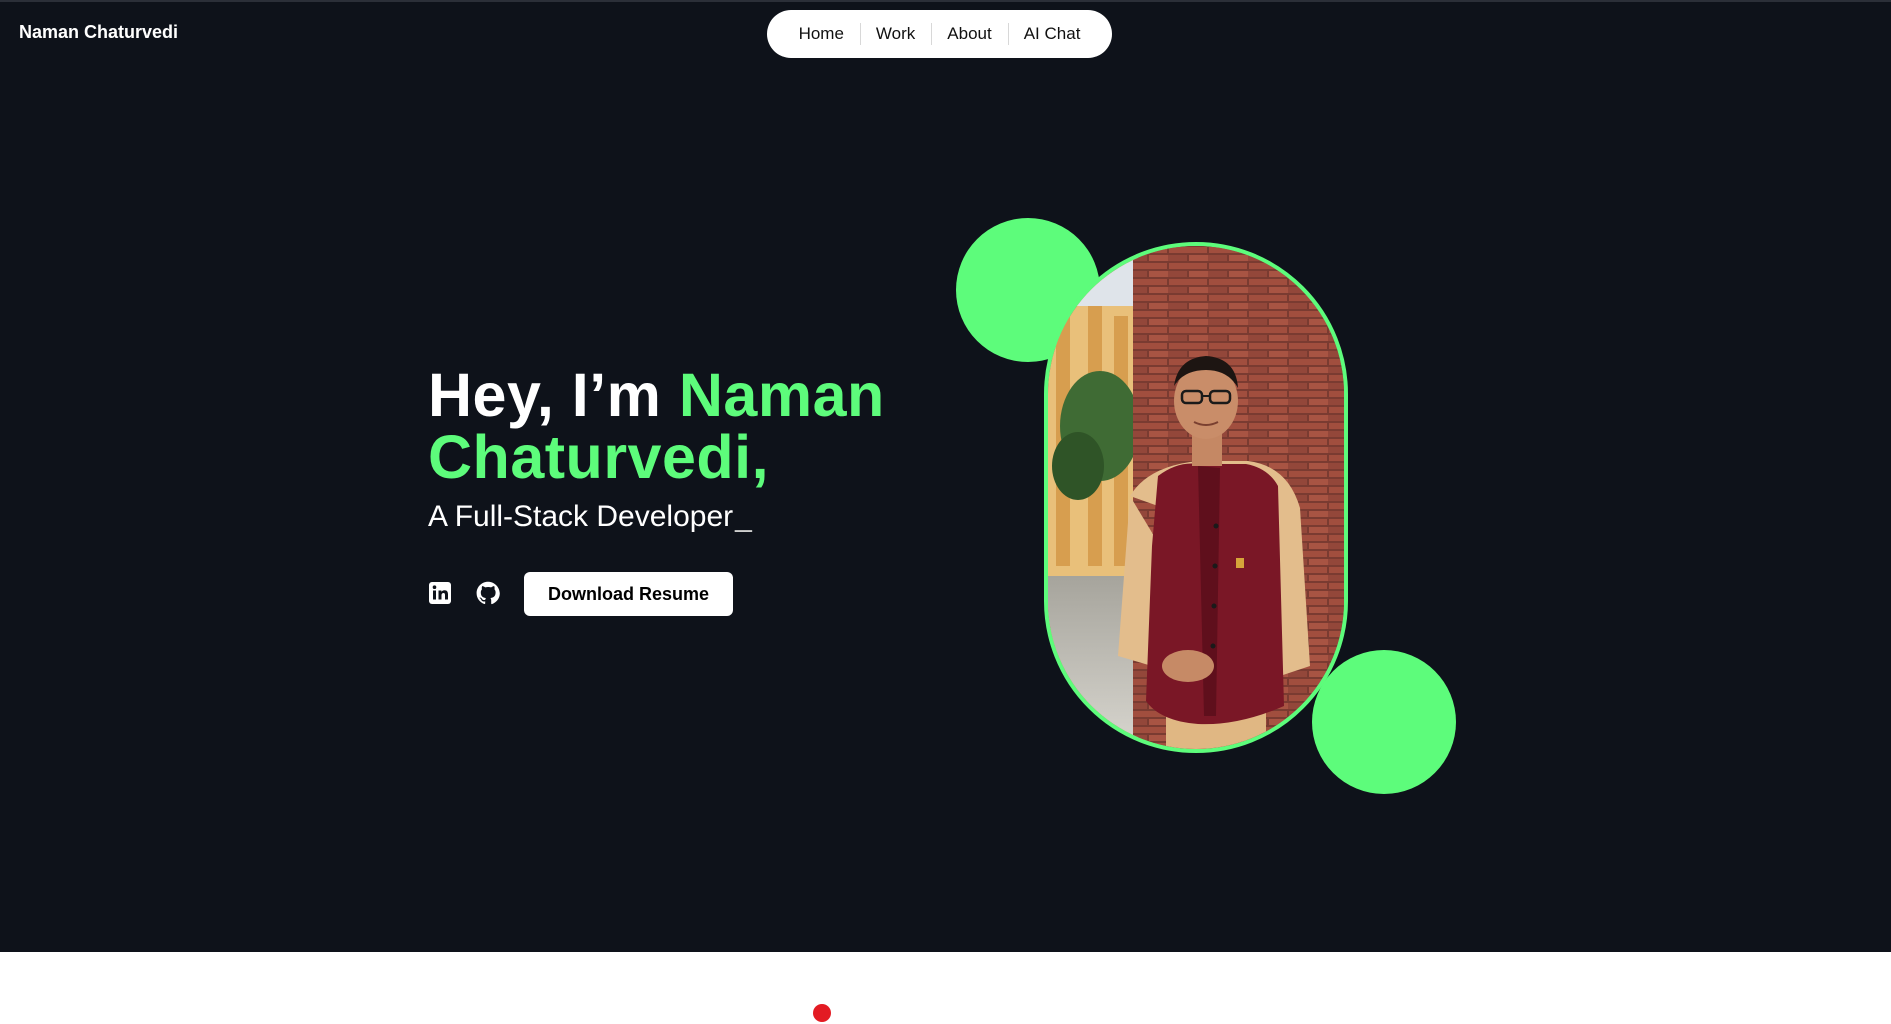  I want to click on main-nav: Home Work About AI Chat, so click(939, 34).